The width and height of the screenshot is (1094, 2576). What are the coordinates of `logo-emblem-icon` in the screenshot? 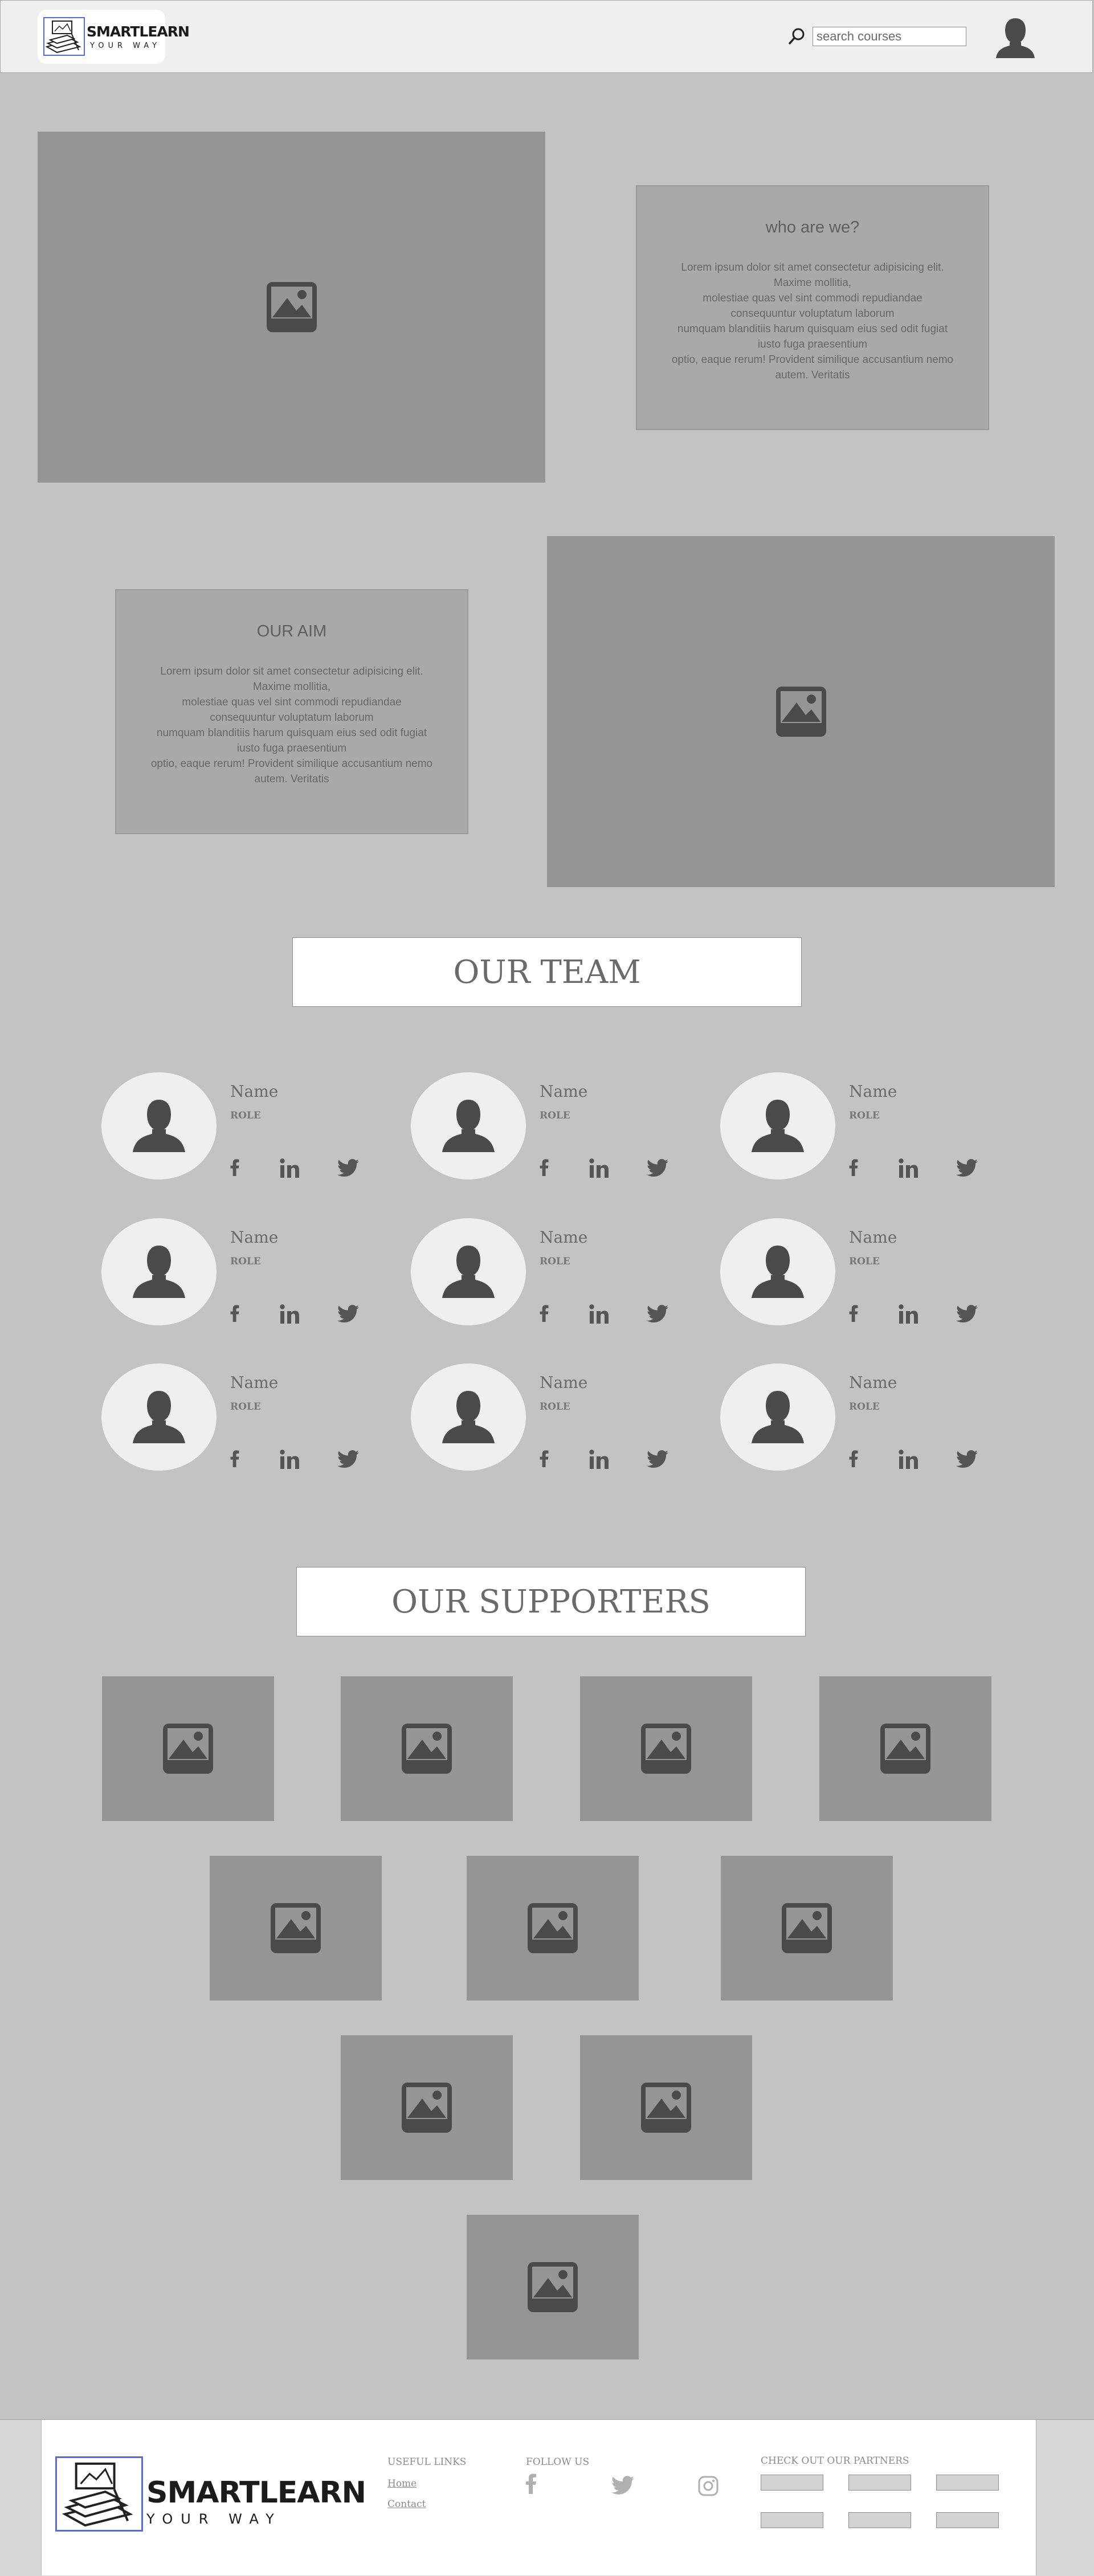 It's located at (64, 36).